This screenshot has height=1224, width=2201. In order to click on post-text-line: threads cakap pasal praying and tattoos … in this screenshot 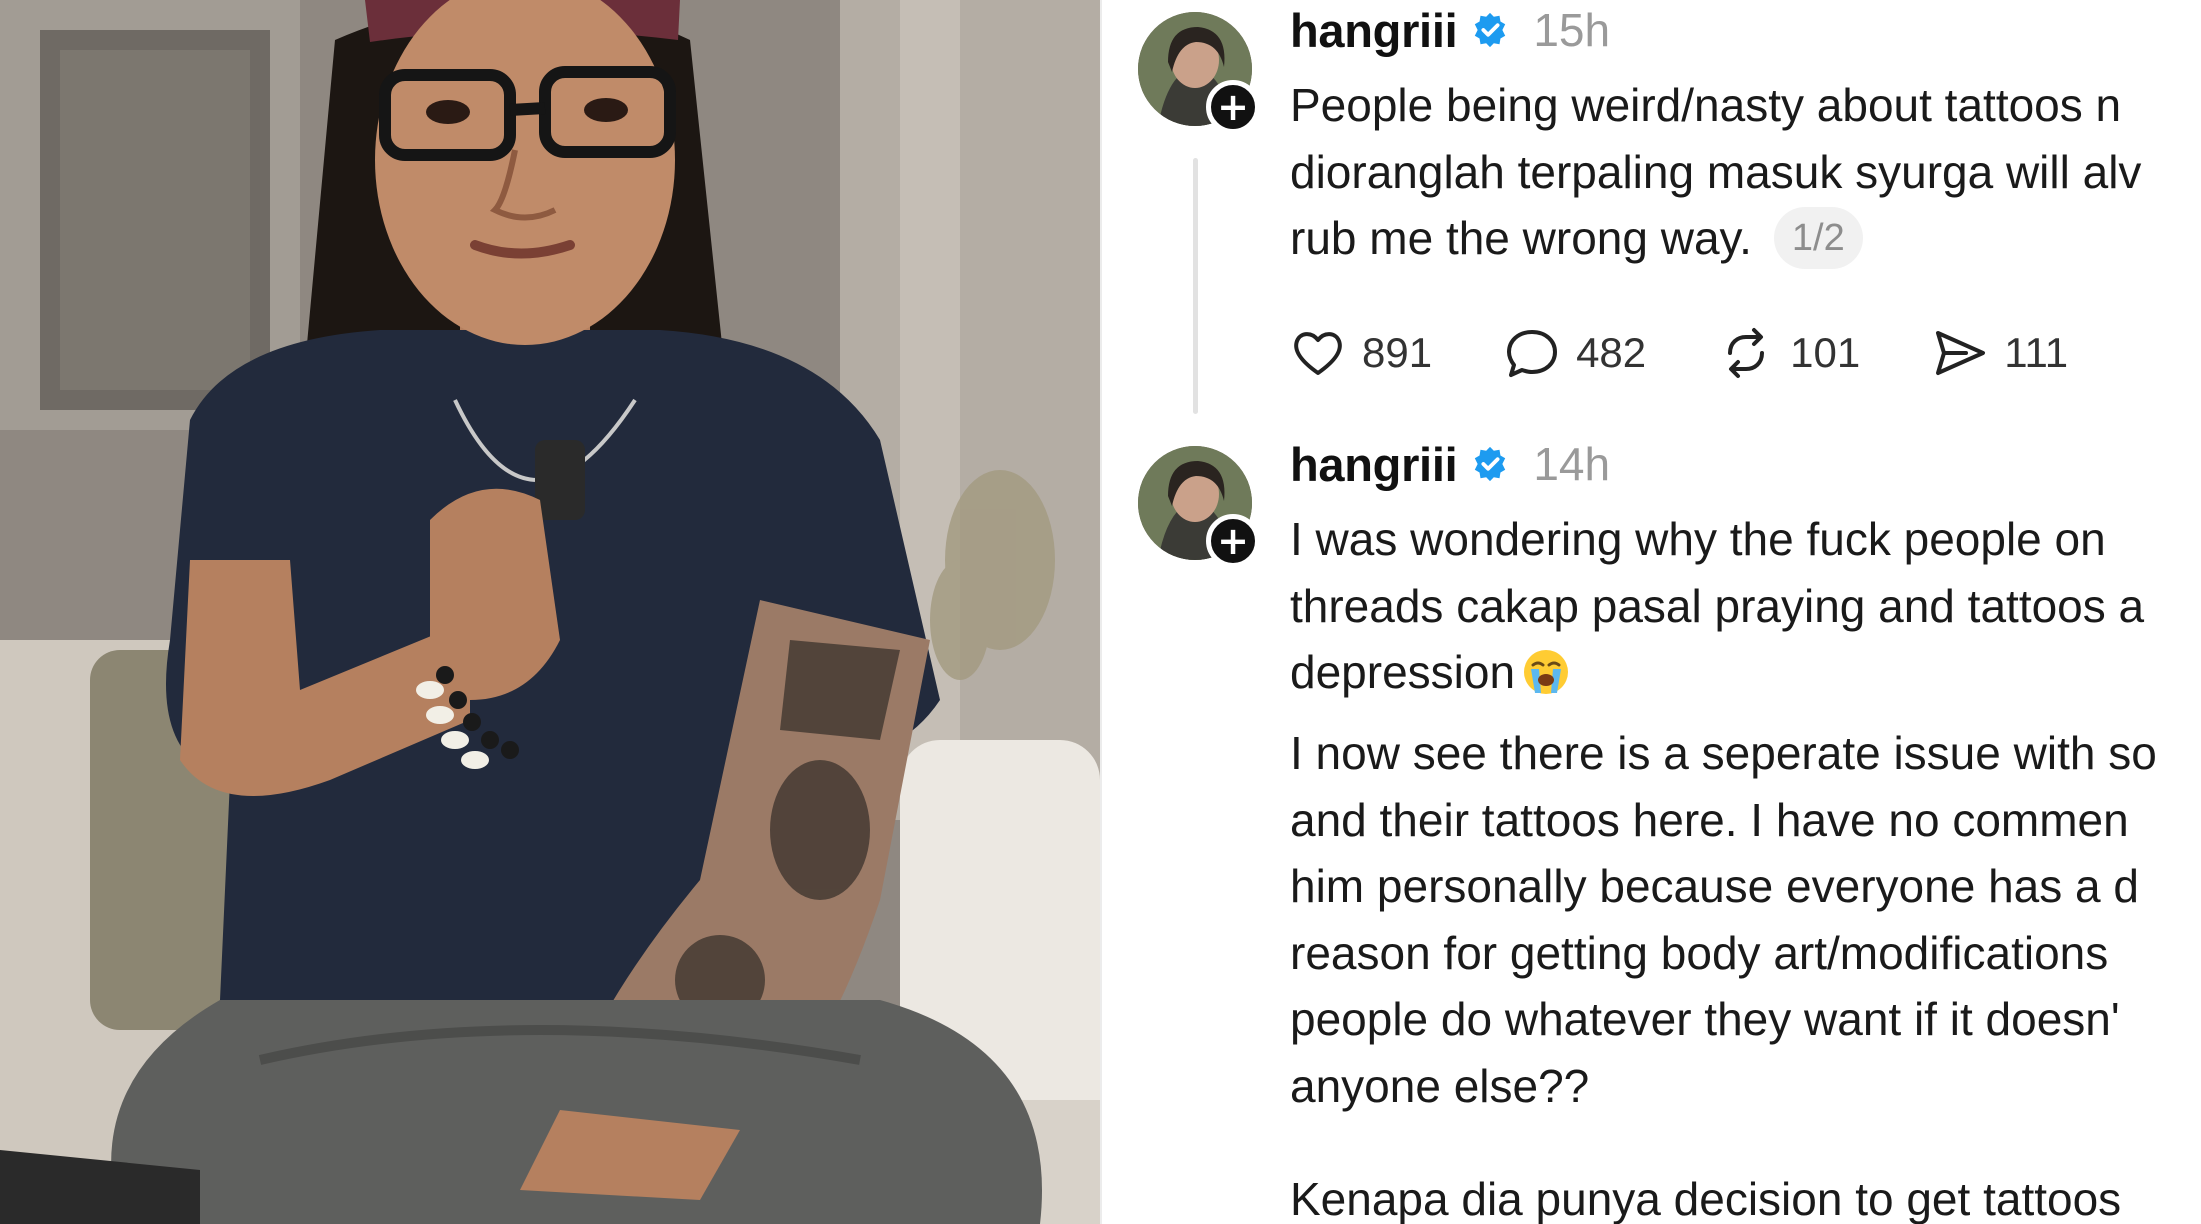, I will do `click(1717, 605)`.